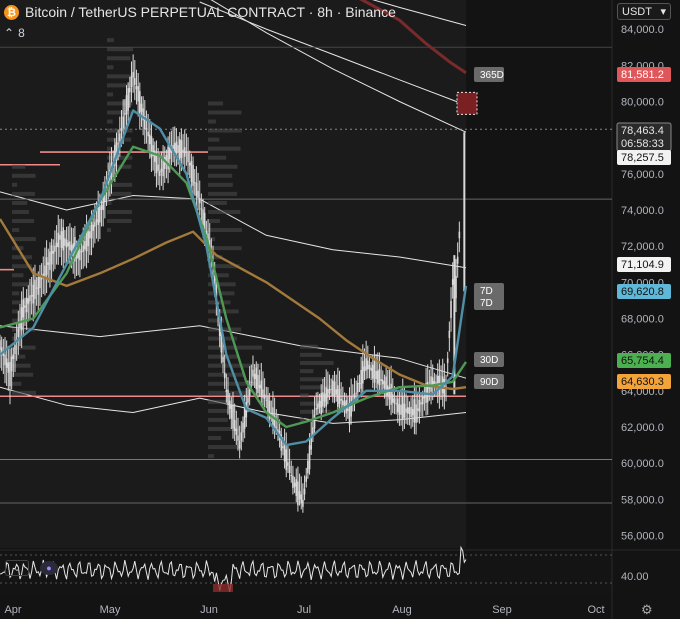  Describe the element at coordinates (642, 211) in the screenshot. I see `y-tick-label: 74,000.0` at that location.